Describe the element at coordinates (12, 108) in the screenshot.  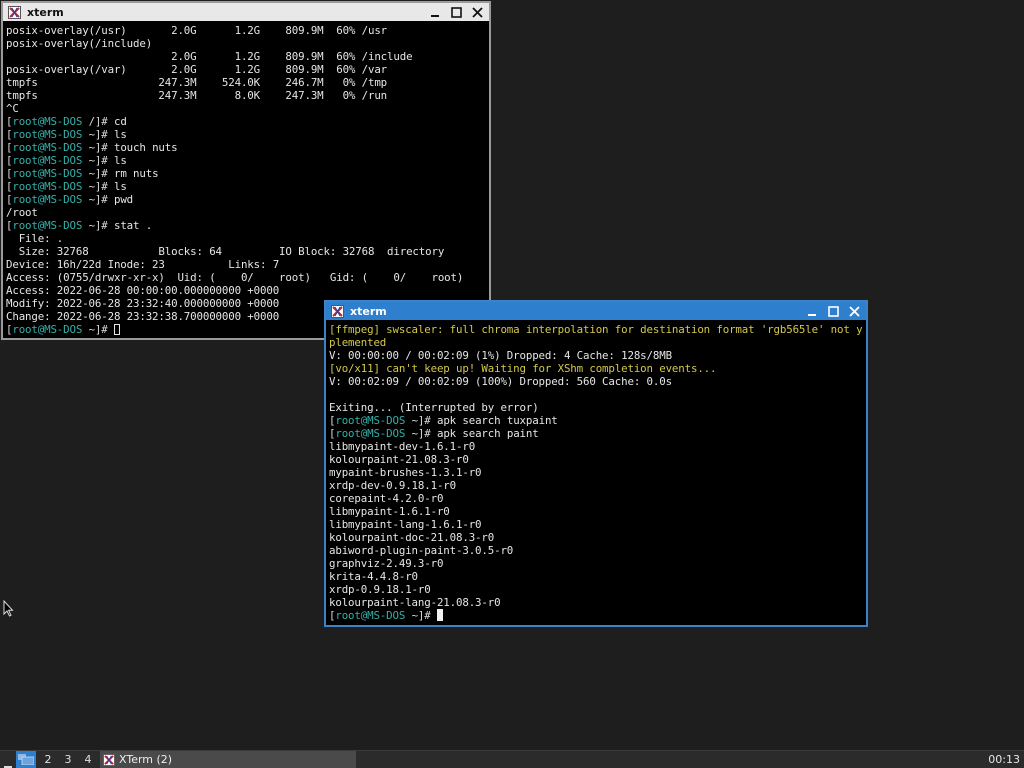
I see `output-text: ^C` at that location.